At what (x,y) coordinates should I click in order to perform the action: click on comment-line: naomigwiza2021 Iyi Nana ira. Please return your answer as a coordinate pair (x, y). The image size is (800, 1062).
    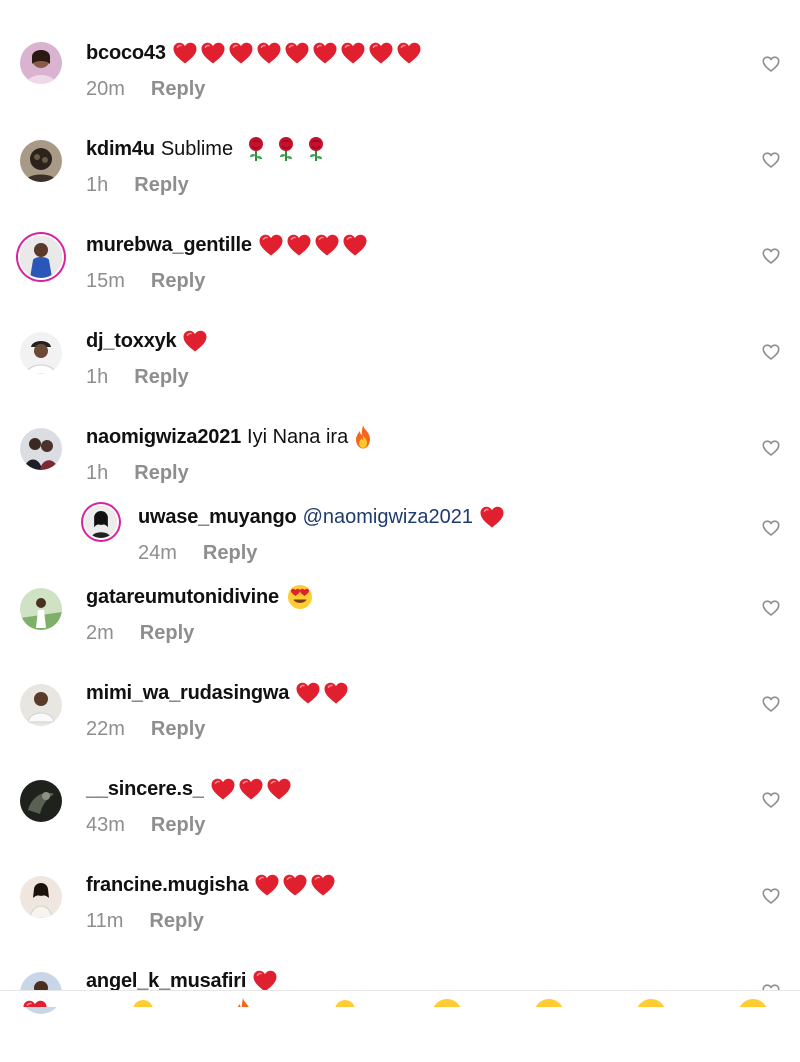
    Looking at the image, I should click on (231, 437).